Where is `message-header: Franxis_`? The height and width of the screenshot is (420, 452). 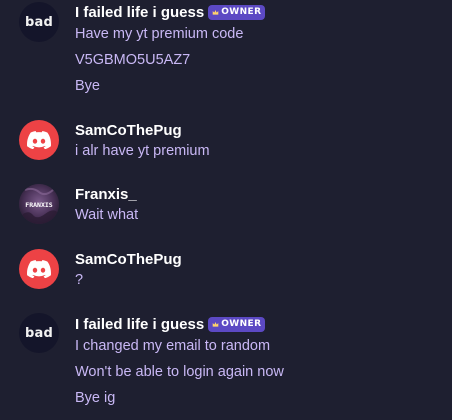
message-header: Franxis_ is located at coordinates (106, 194).